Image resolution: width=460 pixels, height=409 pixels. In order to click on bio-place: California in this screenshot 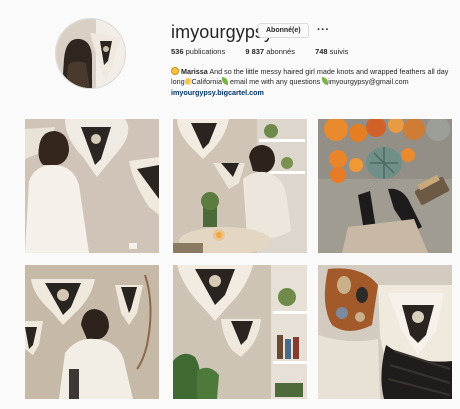, I will do `click(206, 82)`.